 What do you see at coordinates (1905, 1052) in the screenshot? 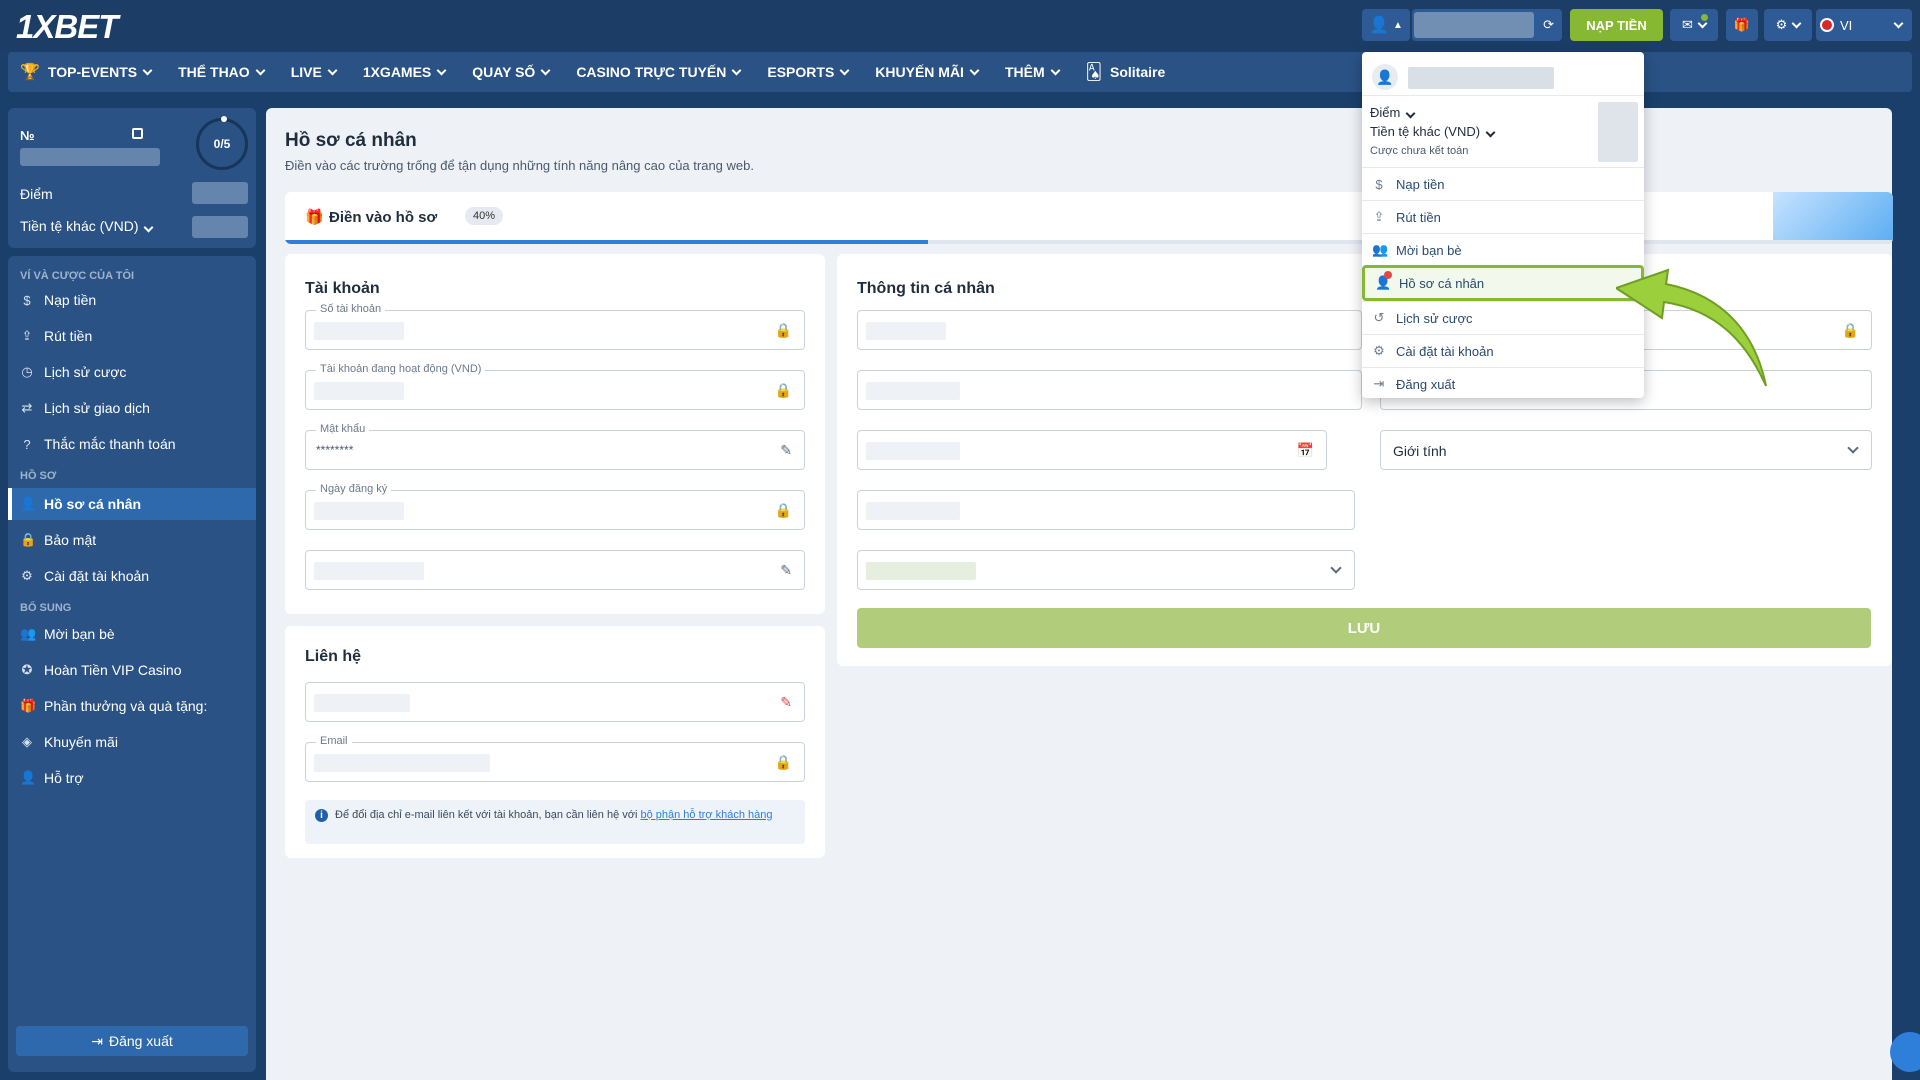
I see `support-chat-button` at bounding box center [1905, 1052].